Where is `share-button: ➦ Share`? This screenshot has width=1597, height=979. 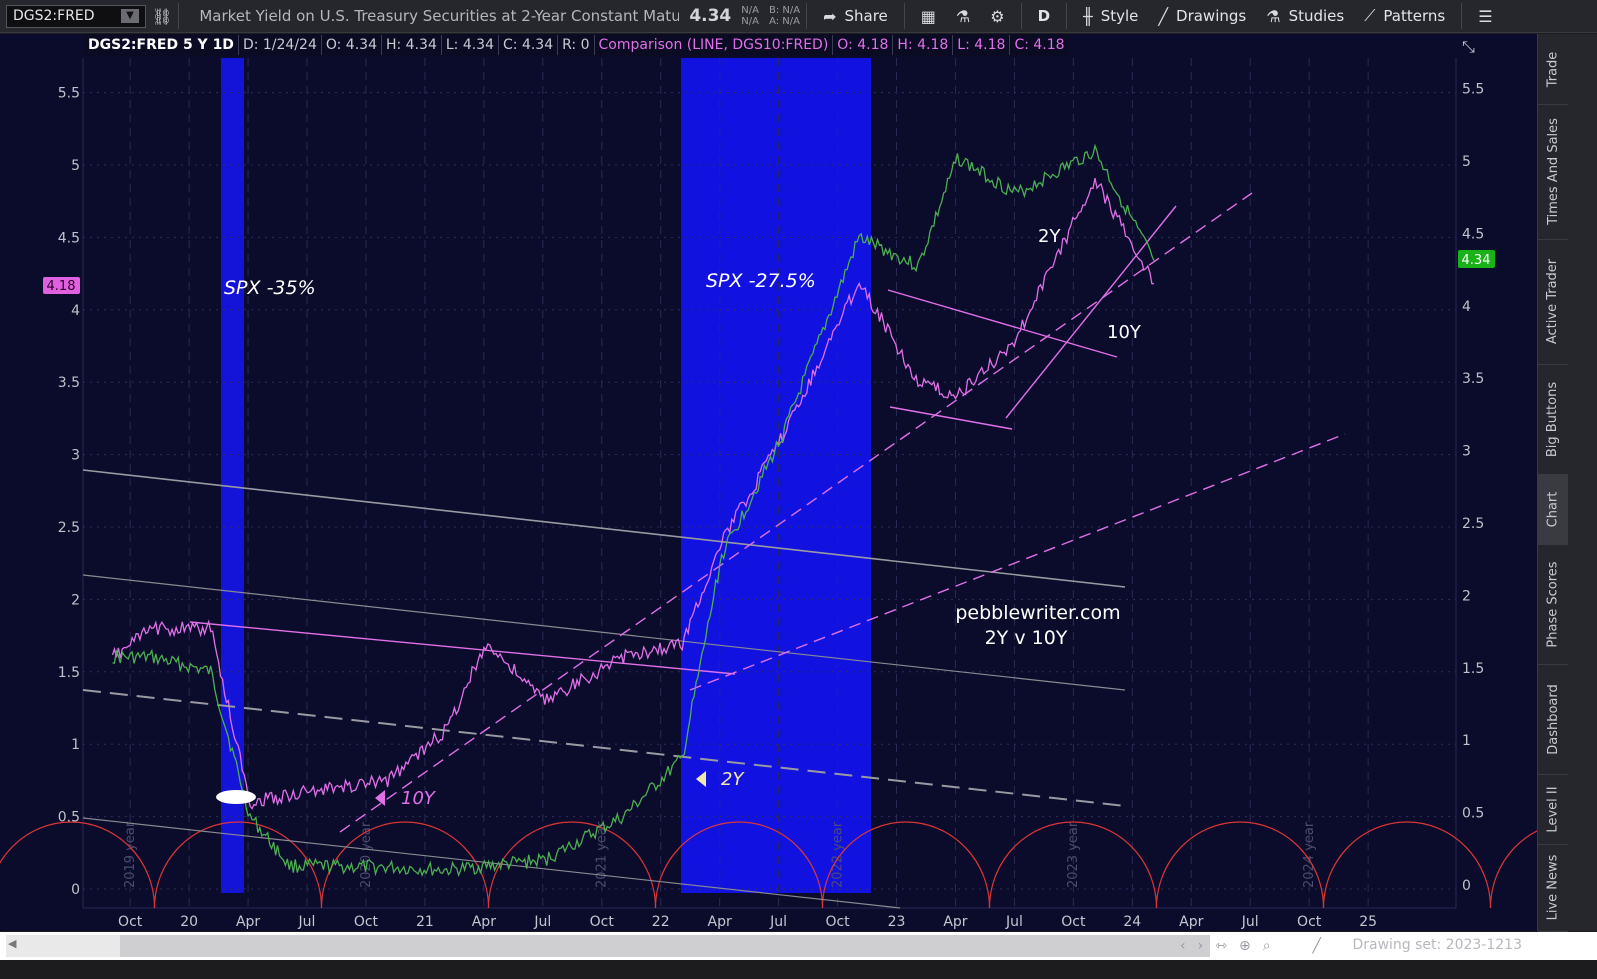
share-button: ➦ Share is located at coordinates (855, 16).